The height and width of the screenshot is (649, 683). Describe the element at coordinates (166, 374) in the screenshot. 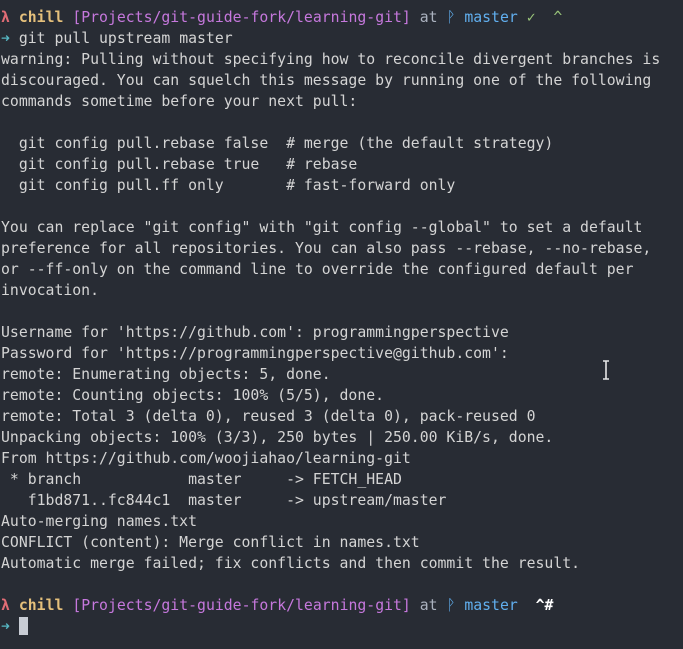

I see `output-line: remote: Enumerating objects: 5, done.` at that location.